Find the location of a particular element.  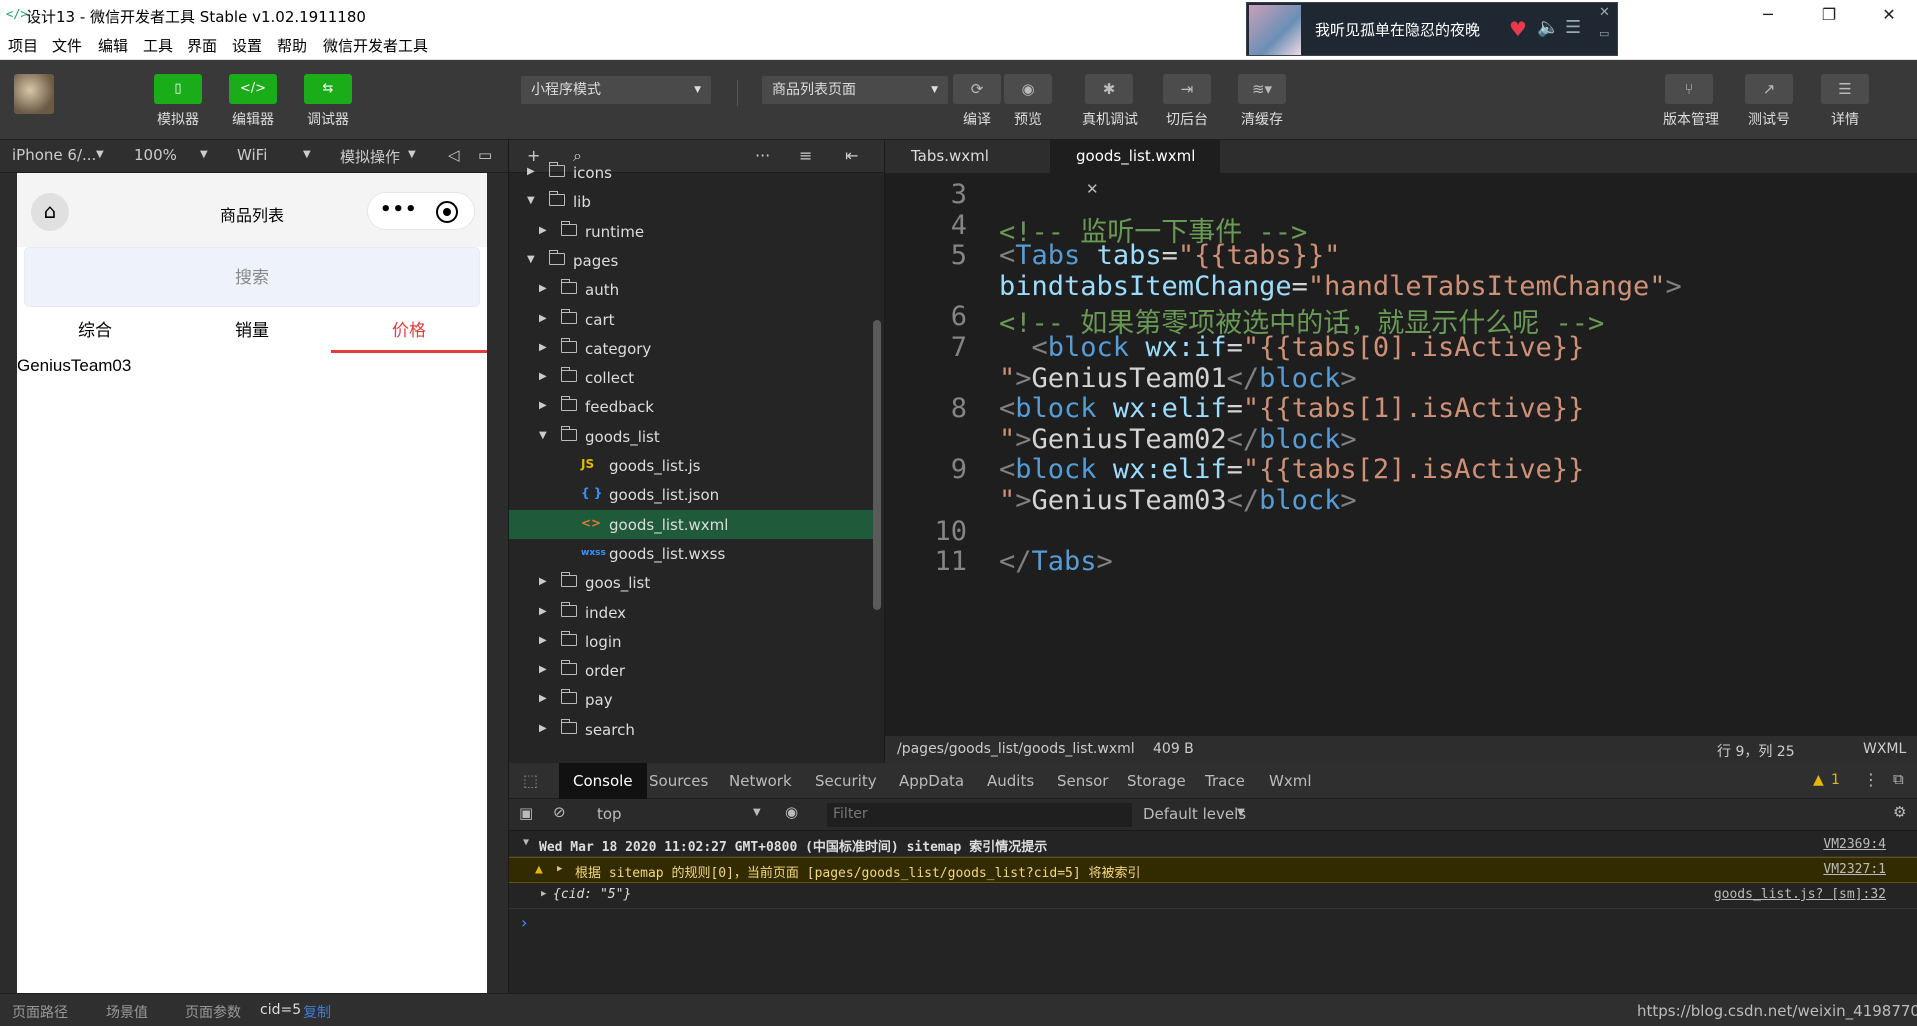

menu-help: 帮助 is located at coordinates (292, 45).